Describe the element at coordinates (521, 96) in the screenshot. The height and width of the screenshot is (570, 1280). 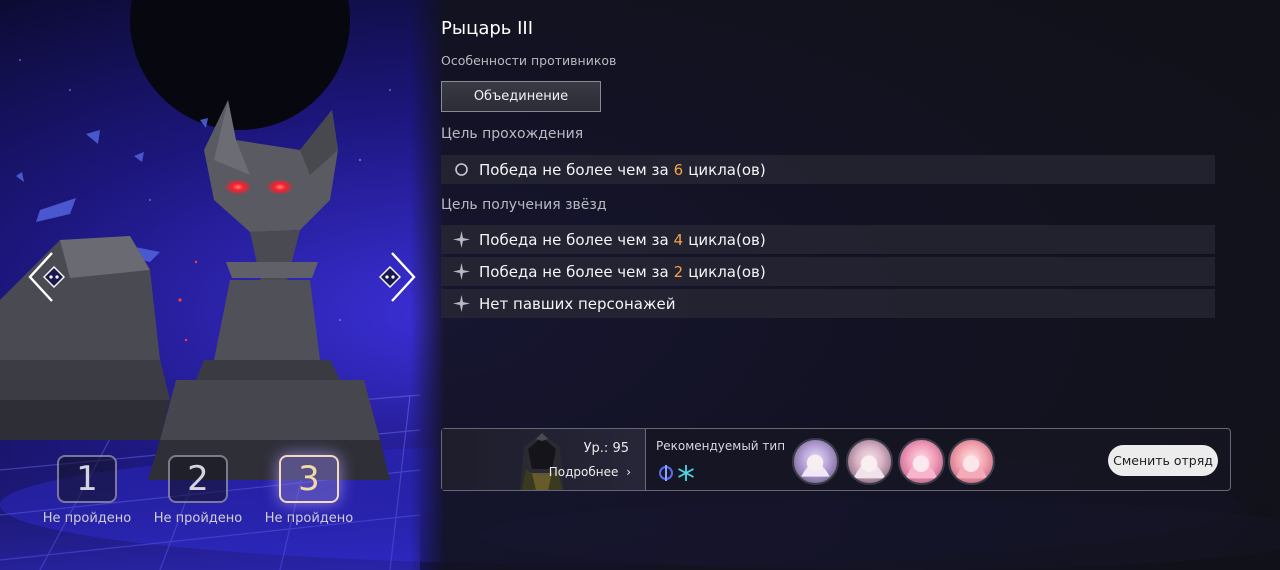
I see `enemy-feature-button: Объединение` at that location.